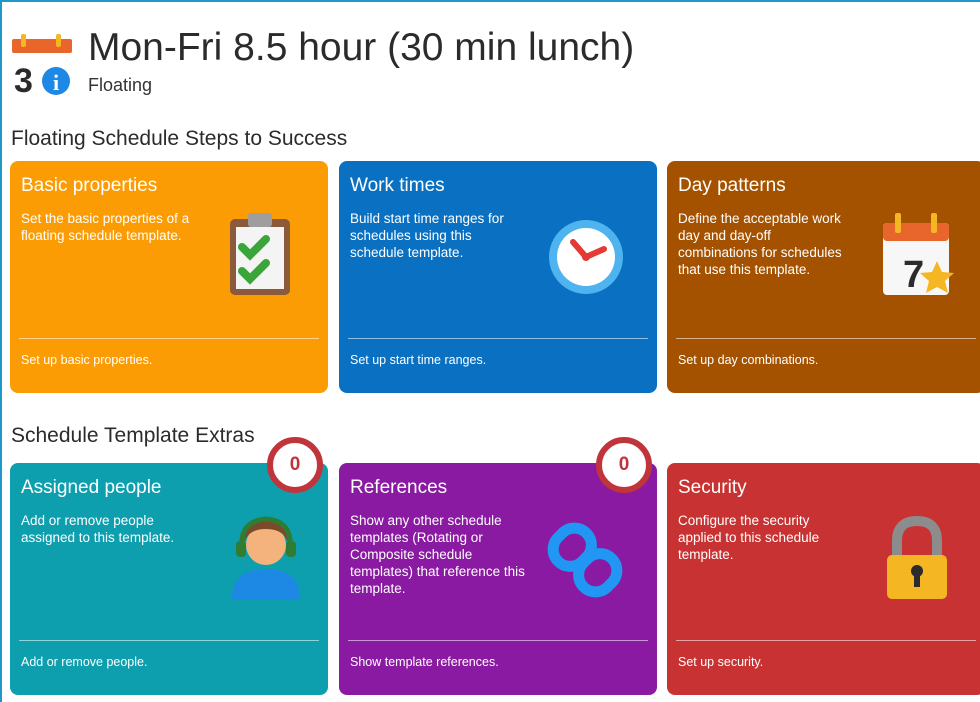 The width and height of the screenshot is (980, 702). I want to click on page-title: Mon-Fri 8.5 hour (30 min lunch), so click(361, 47).